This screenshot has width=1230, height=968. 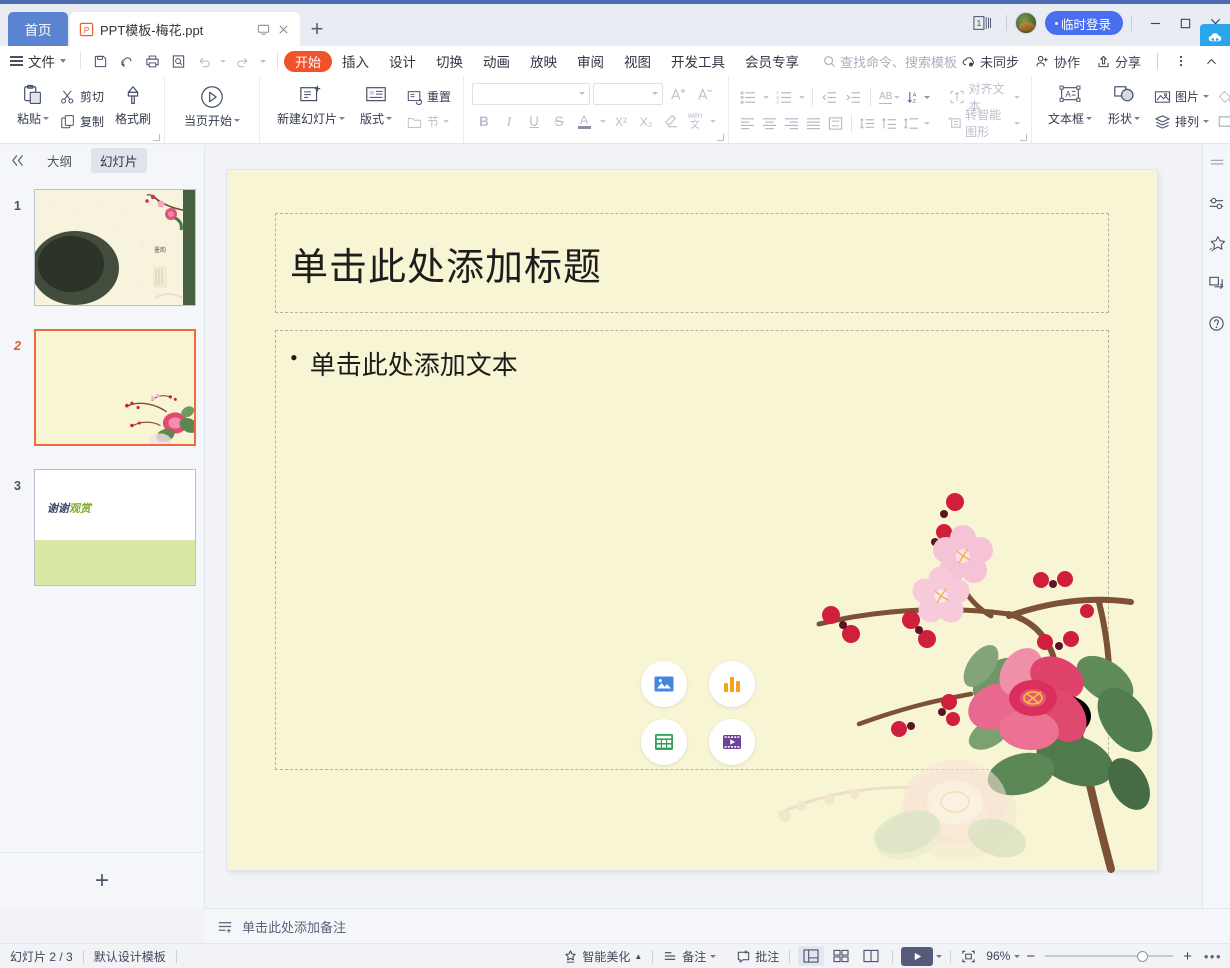 I want to click on distribute-button, so click(x=835, y=123).